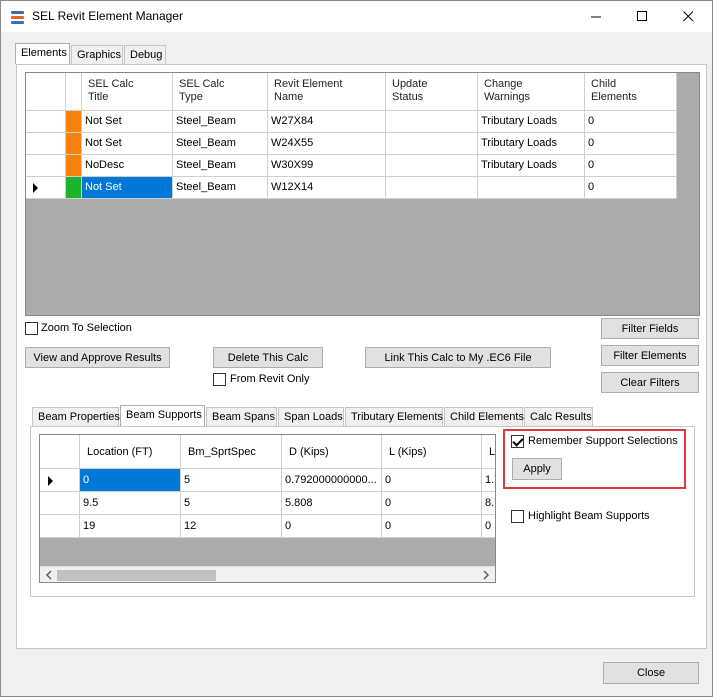  Describe the element at coordinates (241, 416) in the screenshot. I see `tab-beam-spans: Beam Spans` at that location.